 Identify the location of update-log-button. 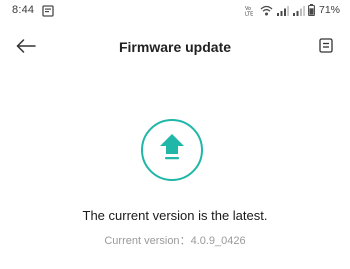
(326, 48).